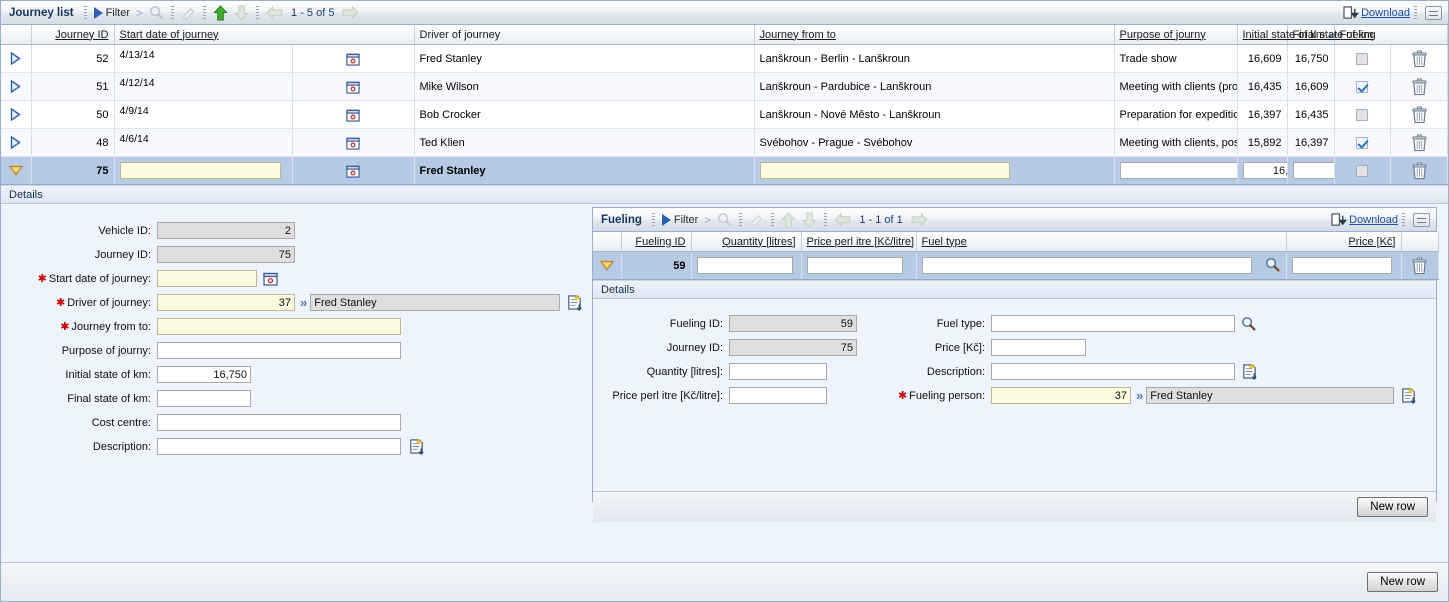 The image size is (1449, 602). Describe the element at coordinates (188, 12) in the screenshot. I see `clear-filter-icon` at that location.